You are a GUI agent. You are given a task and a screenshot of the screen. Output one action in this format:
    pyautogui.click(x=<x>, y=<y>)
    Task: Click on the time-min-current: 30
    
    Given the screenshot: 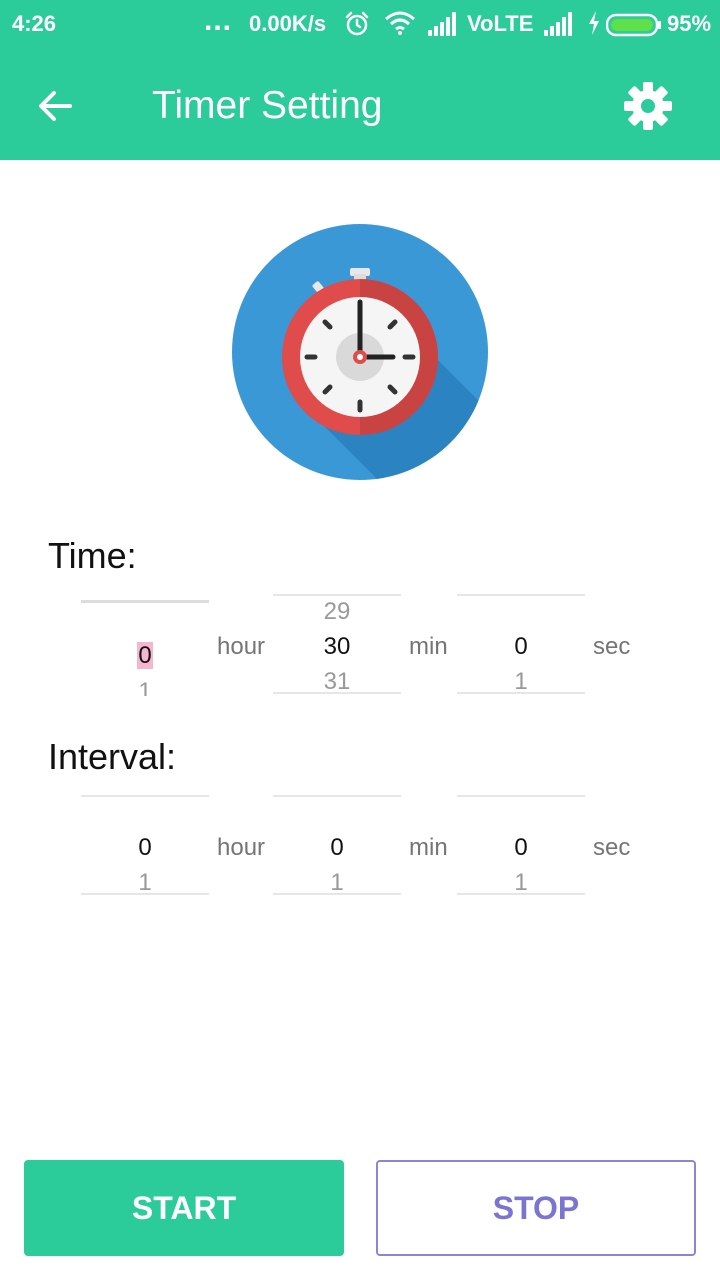 What is the action you would take?
    pyautogui.click(x=337, y=646)
    